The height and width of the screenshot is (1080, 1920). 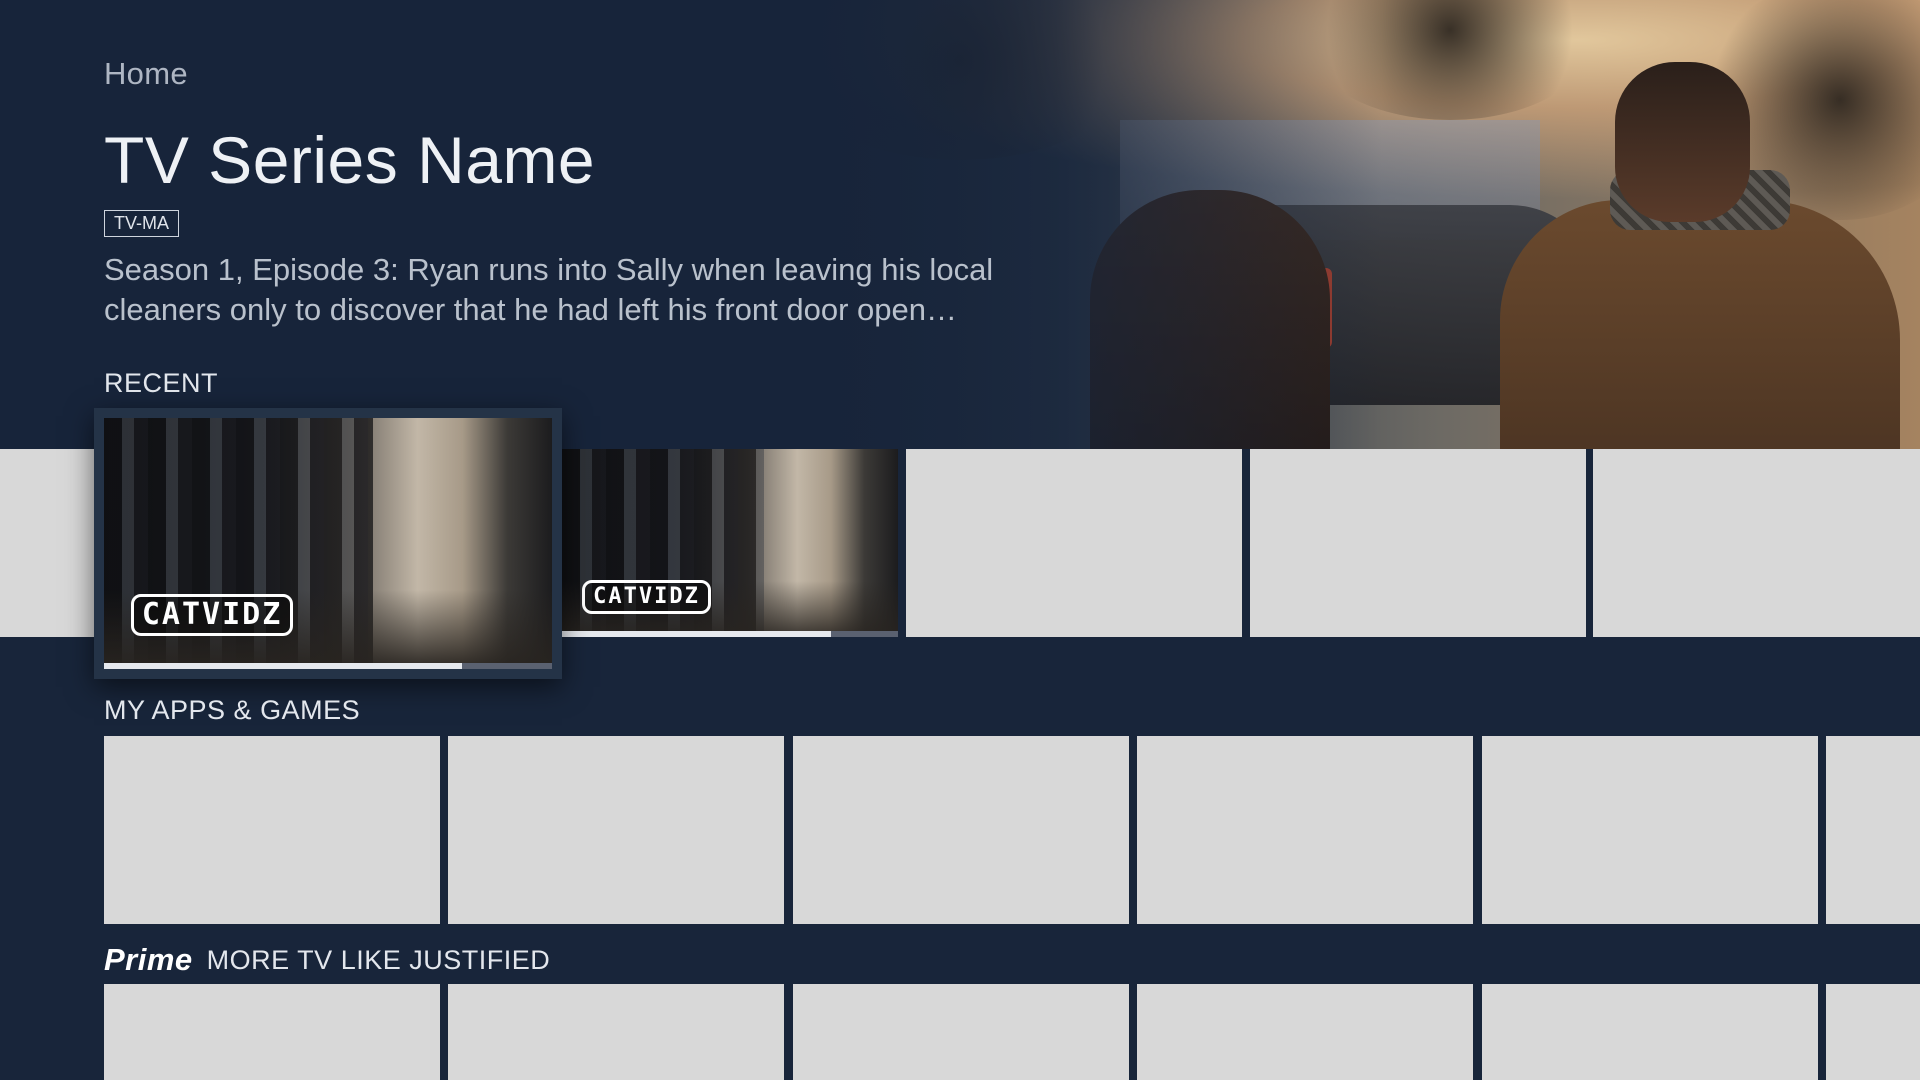 I want to click on section-title-apps: MY APPS & GAMES, so click(x=232, y=710).